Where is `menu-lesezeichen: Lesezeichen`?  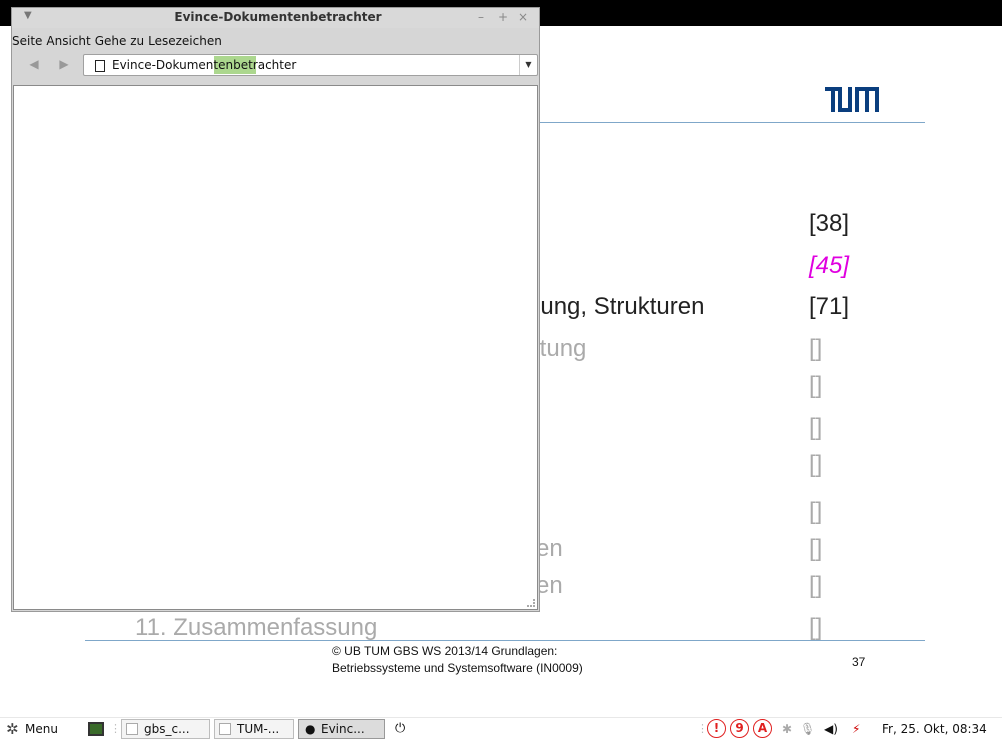 menu-lesezeichen: Lesezeichen is located at coordinates (185, 41).